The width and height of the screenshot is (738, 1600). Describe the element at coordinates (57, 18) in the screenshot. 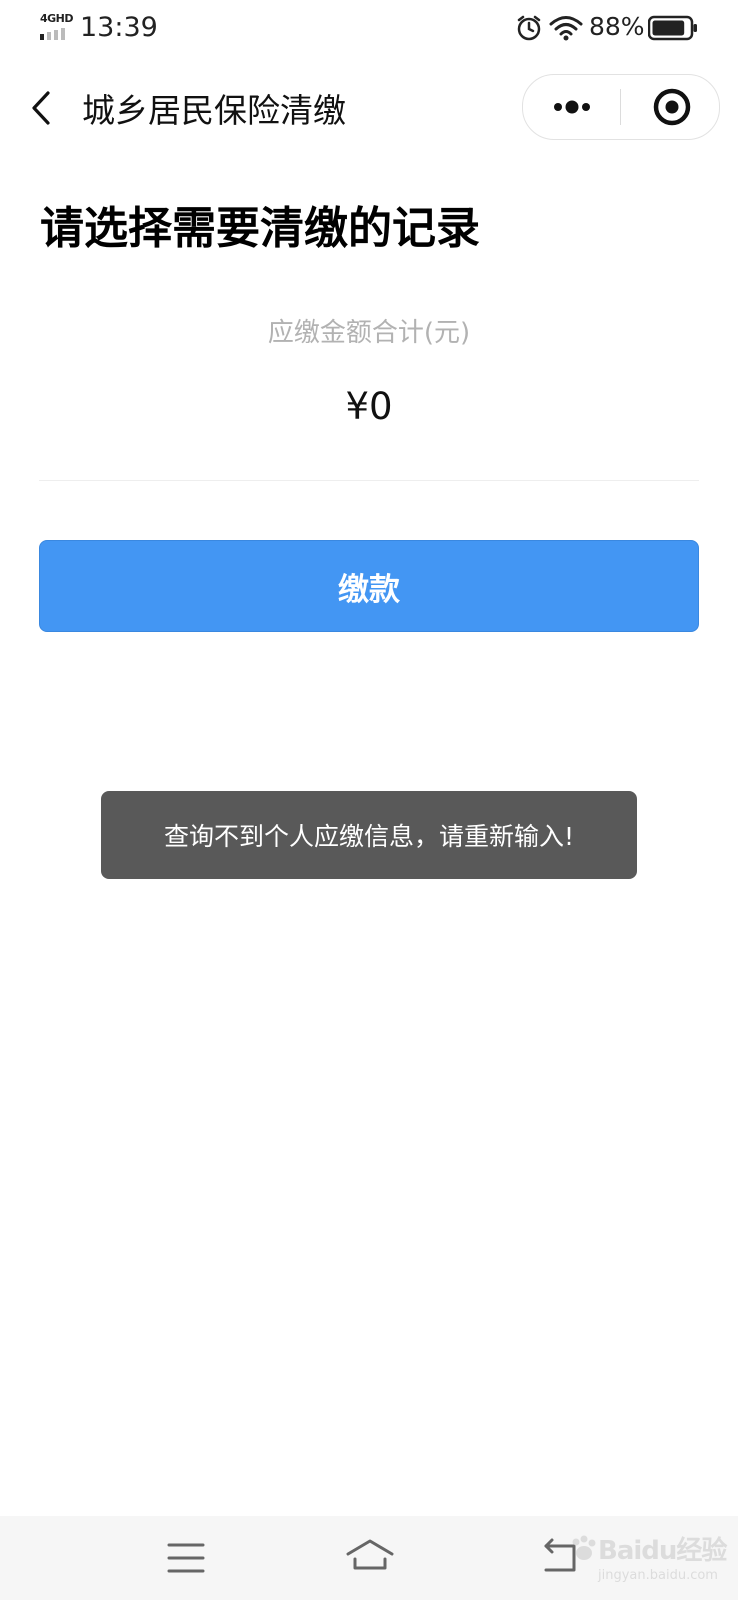

I see `network-type-label: 4GHD` at that location.